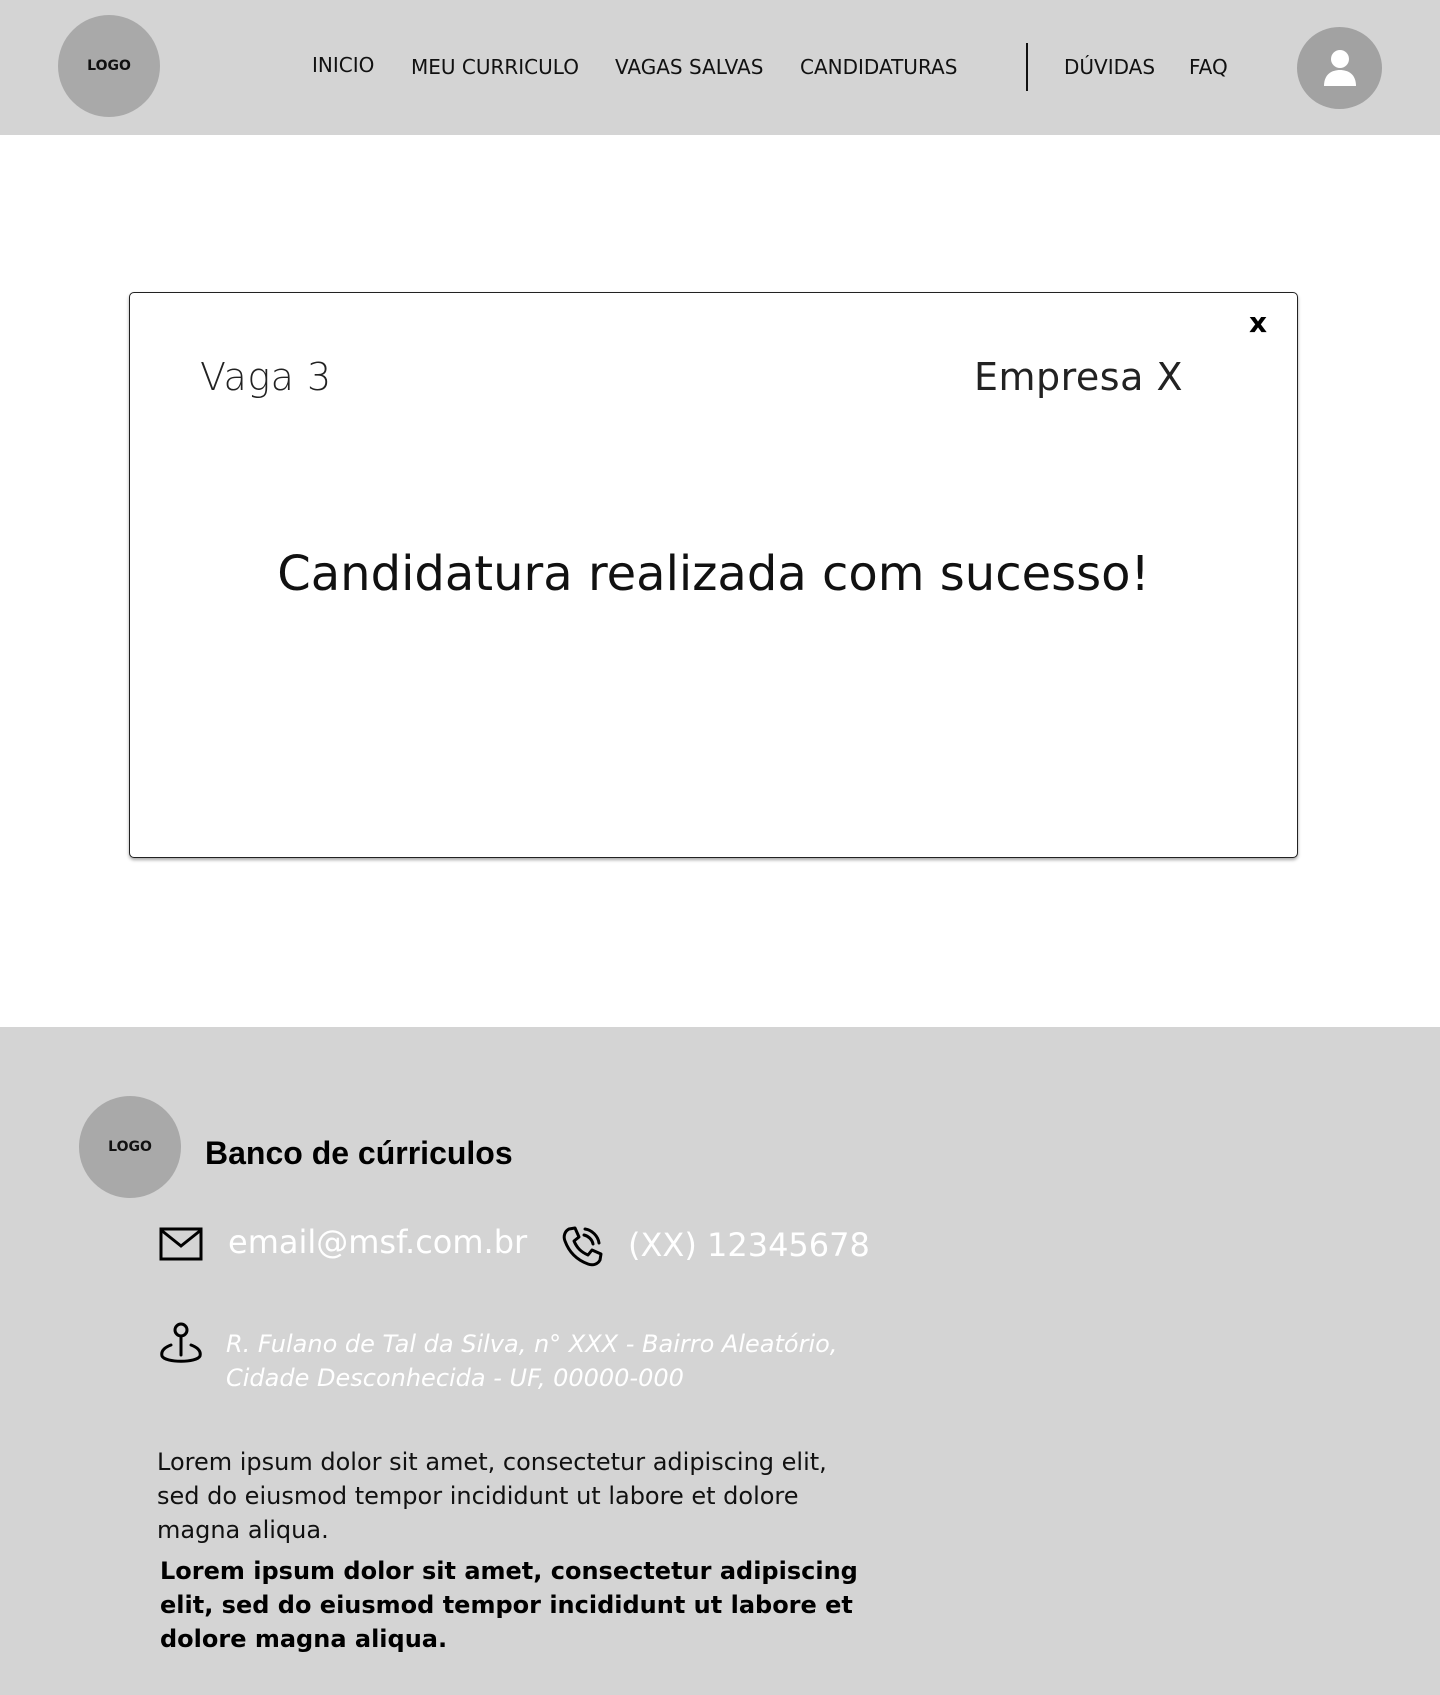 The image size is (1440, 1695). What do you see at coordinates (455, 1378) in the screenshot?
I see `address-line-2: Cidade Desconhecida - UF, 00000-000` at bounding box center [455, 1378].